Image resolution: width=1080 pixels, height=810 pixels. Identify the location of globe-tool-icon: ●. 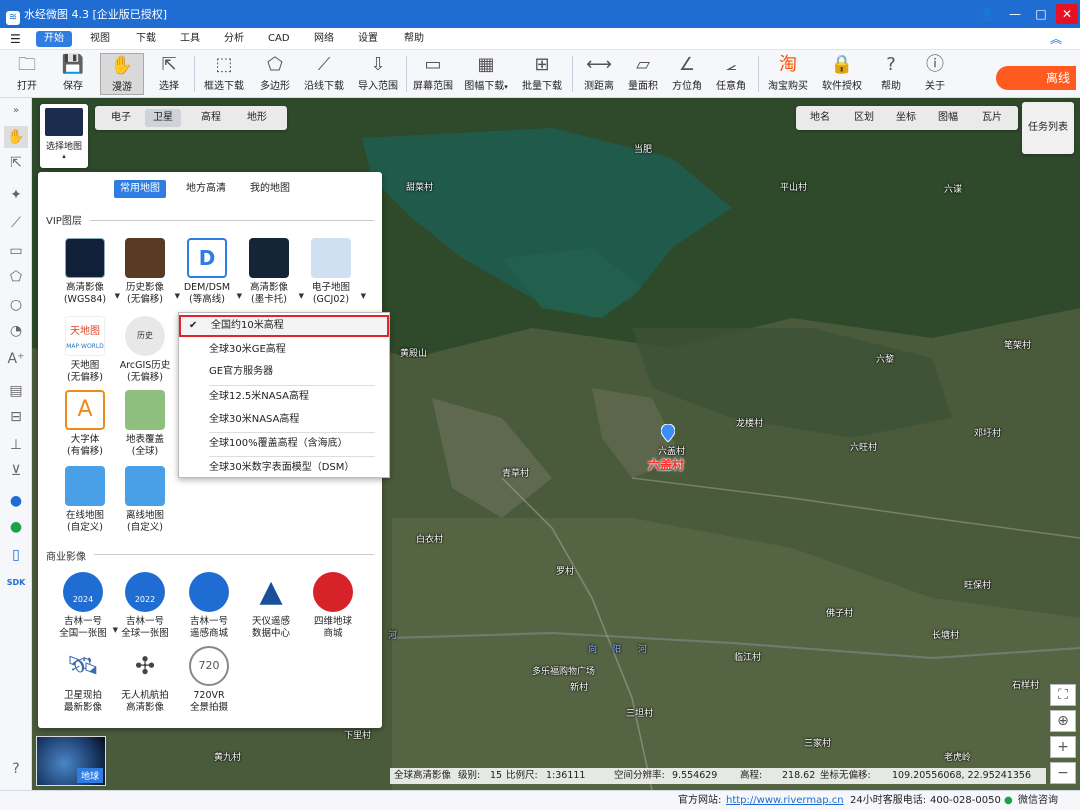
(16, 501).